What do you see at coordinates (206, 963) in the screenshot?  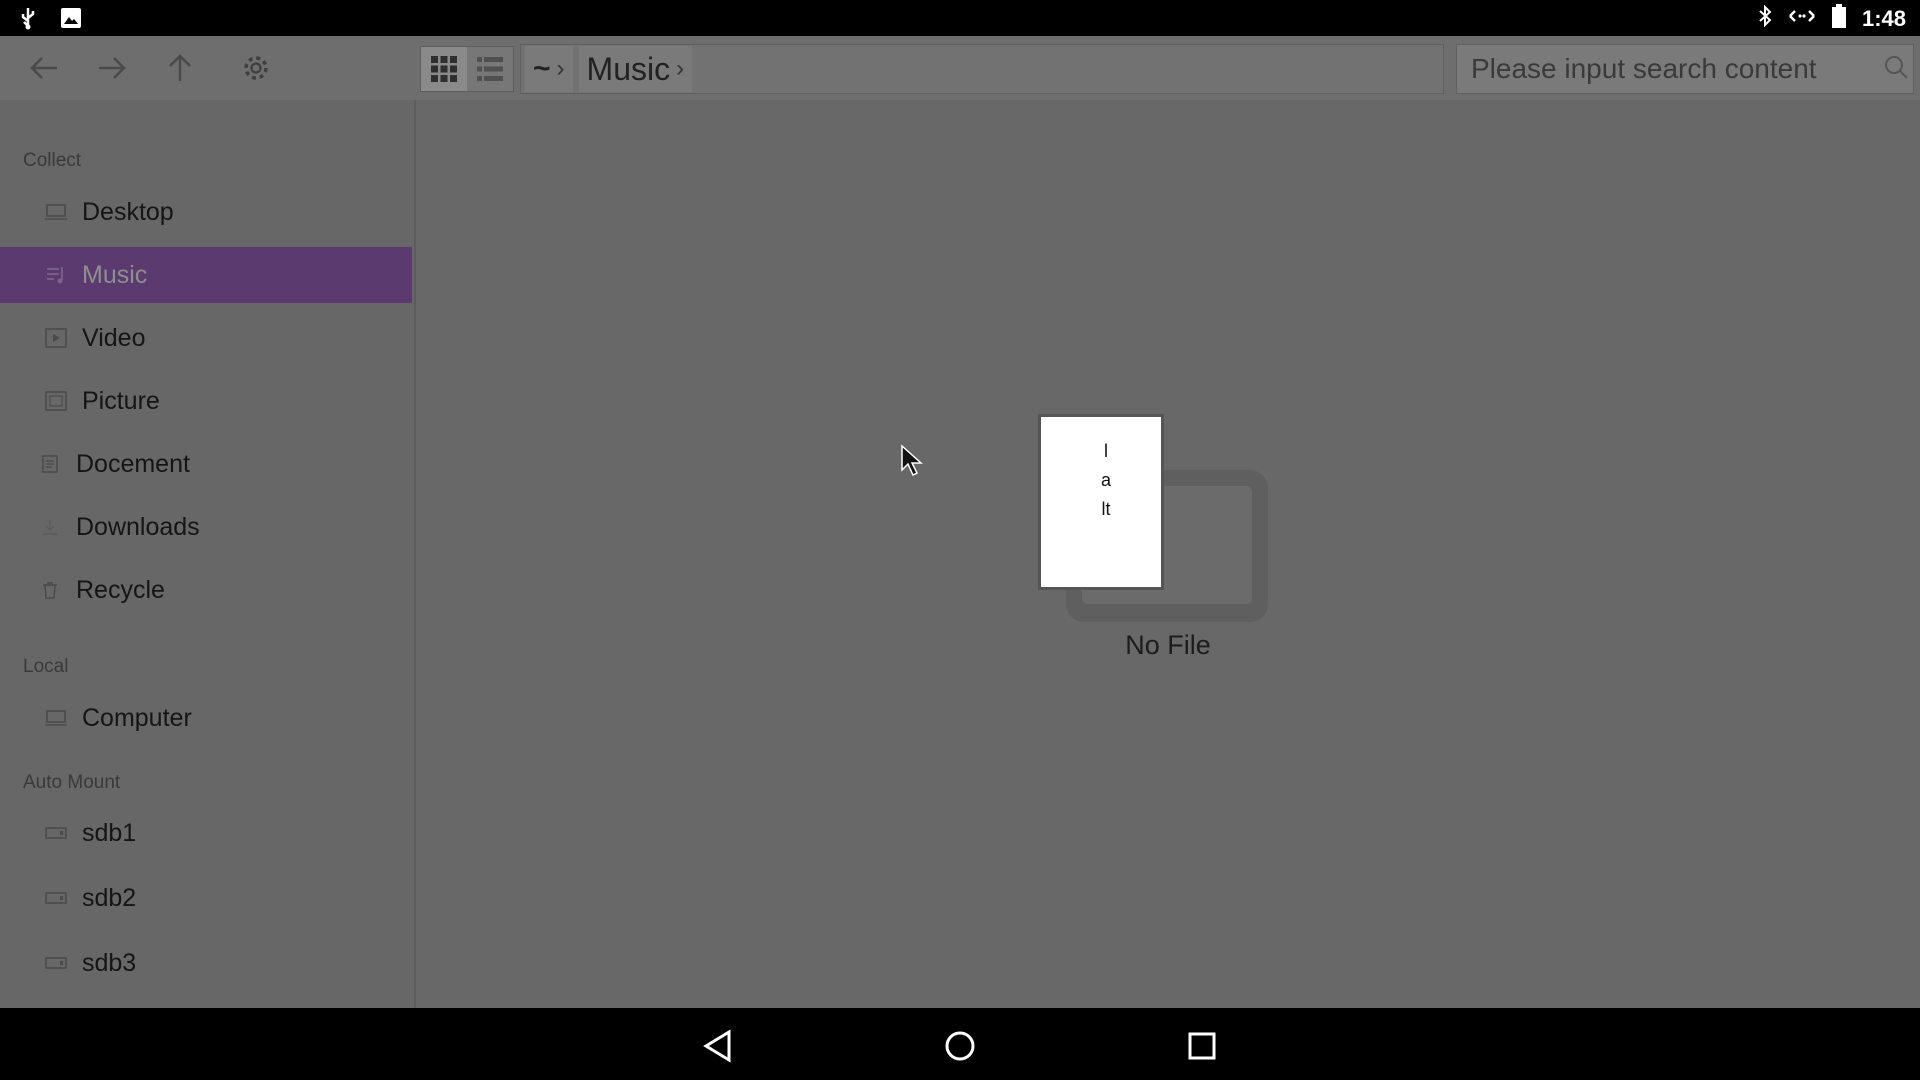 I see `sidebar-item-sdb3: sdb3` at bounding box center [206, 963].